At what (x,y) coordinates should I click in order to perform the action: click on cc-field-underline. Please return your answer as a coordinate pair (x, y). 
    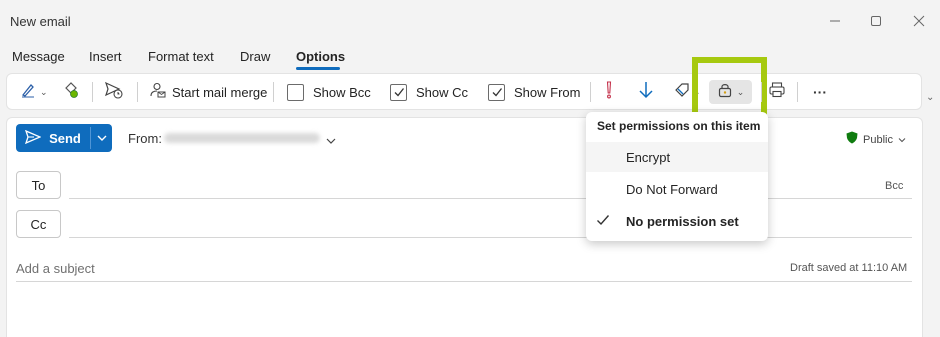
    Looking at the image, I should click on (490, 237).